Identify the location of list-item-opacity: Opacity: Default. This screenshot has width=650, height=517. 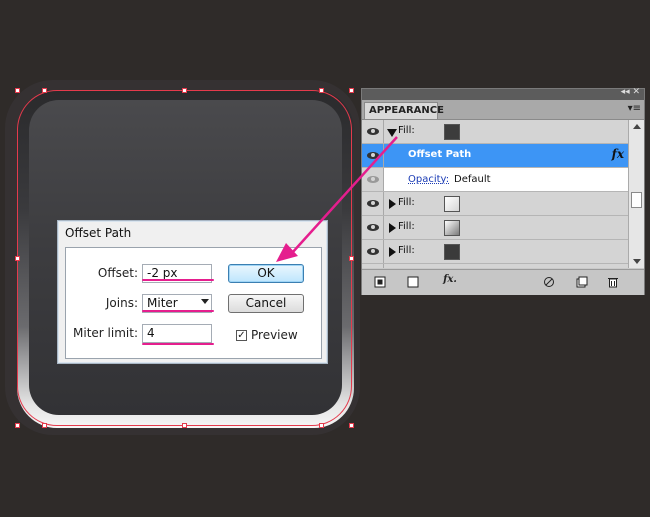
(495, 180).